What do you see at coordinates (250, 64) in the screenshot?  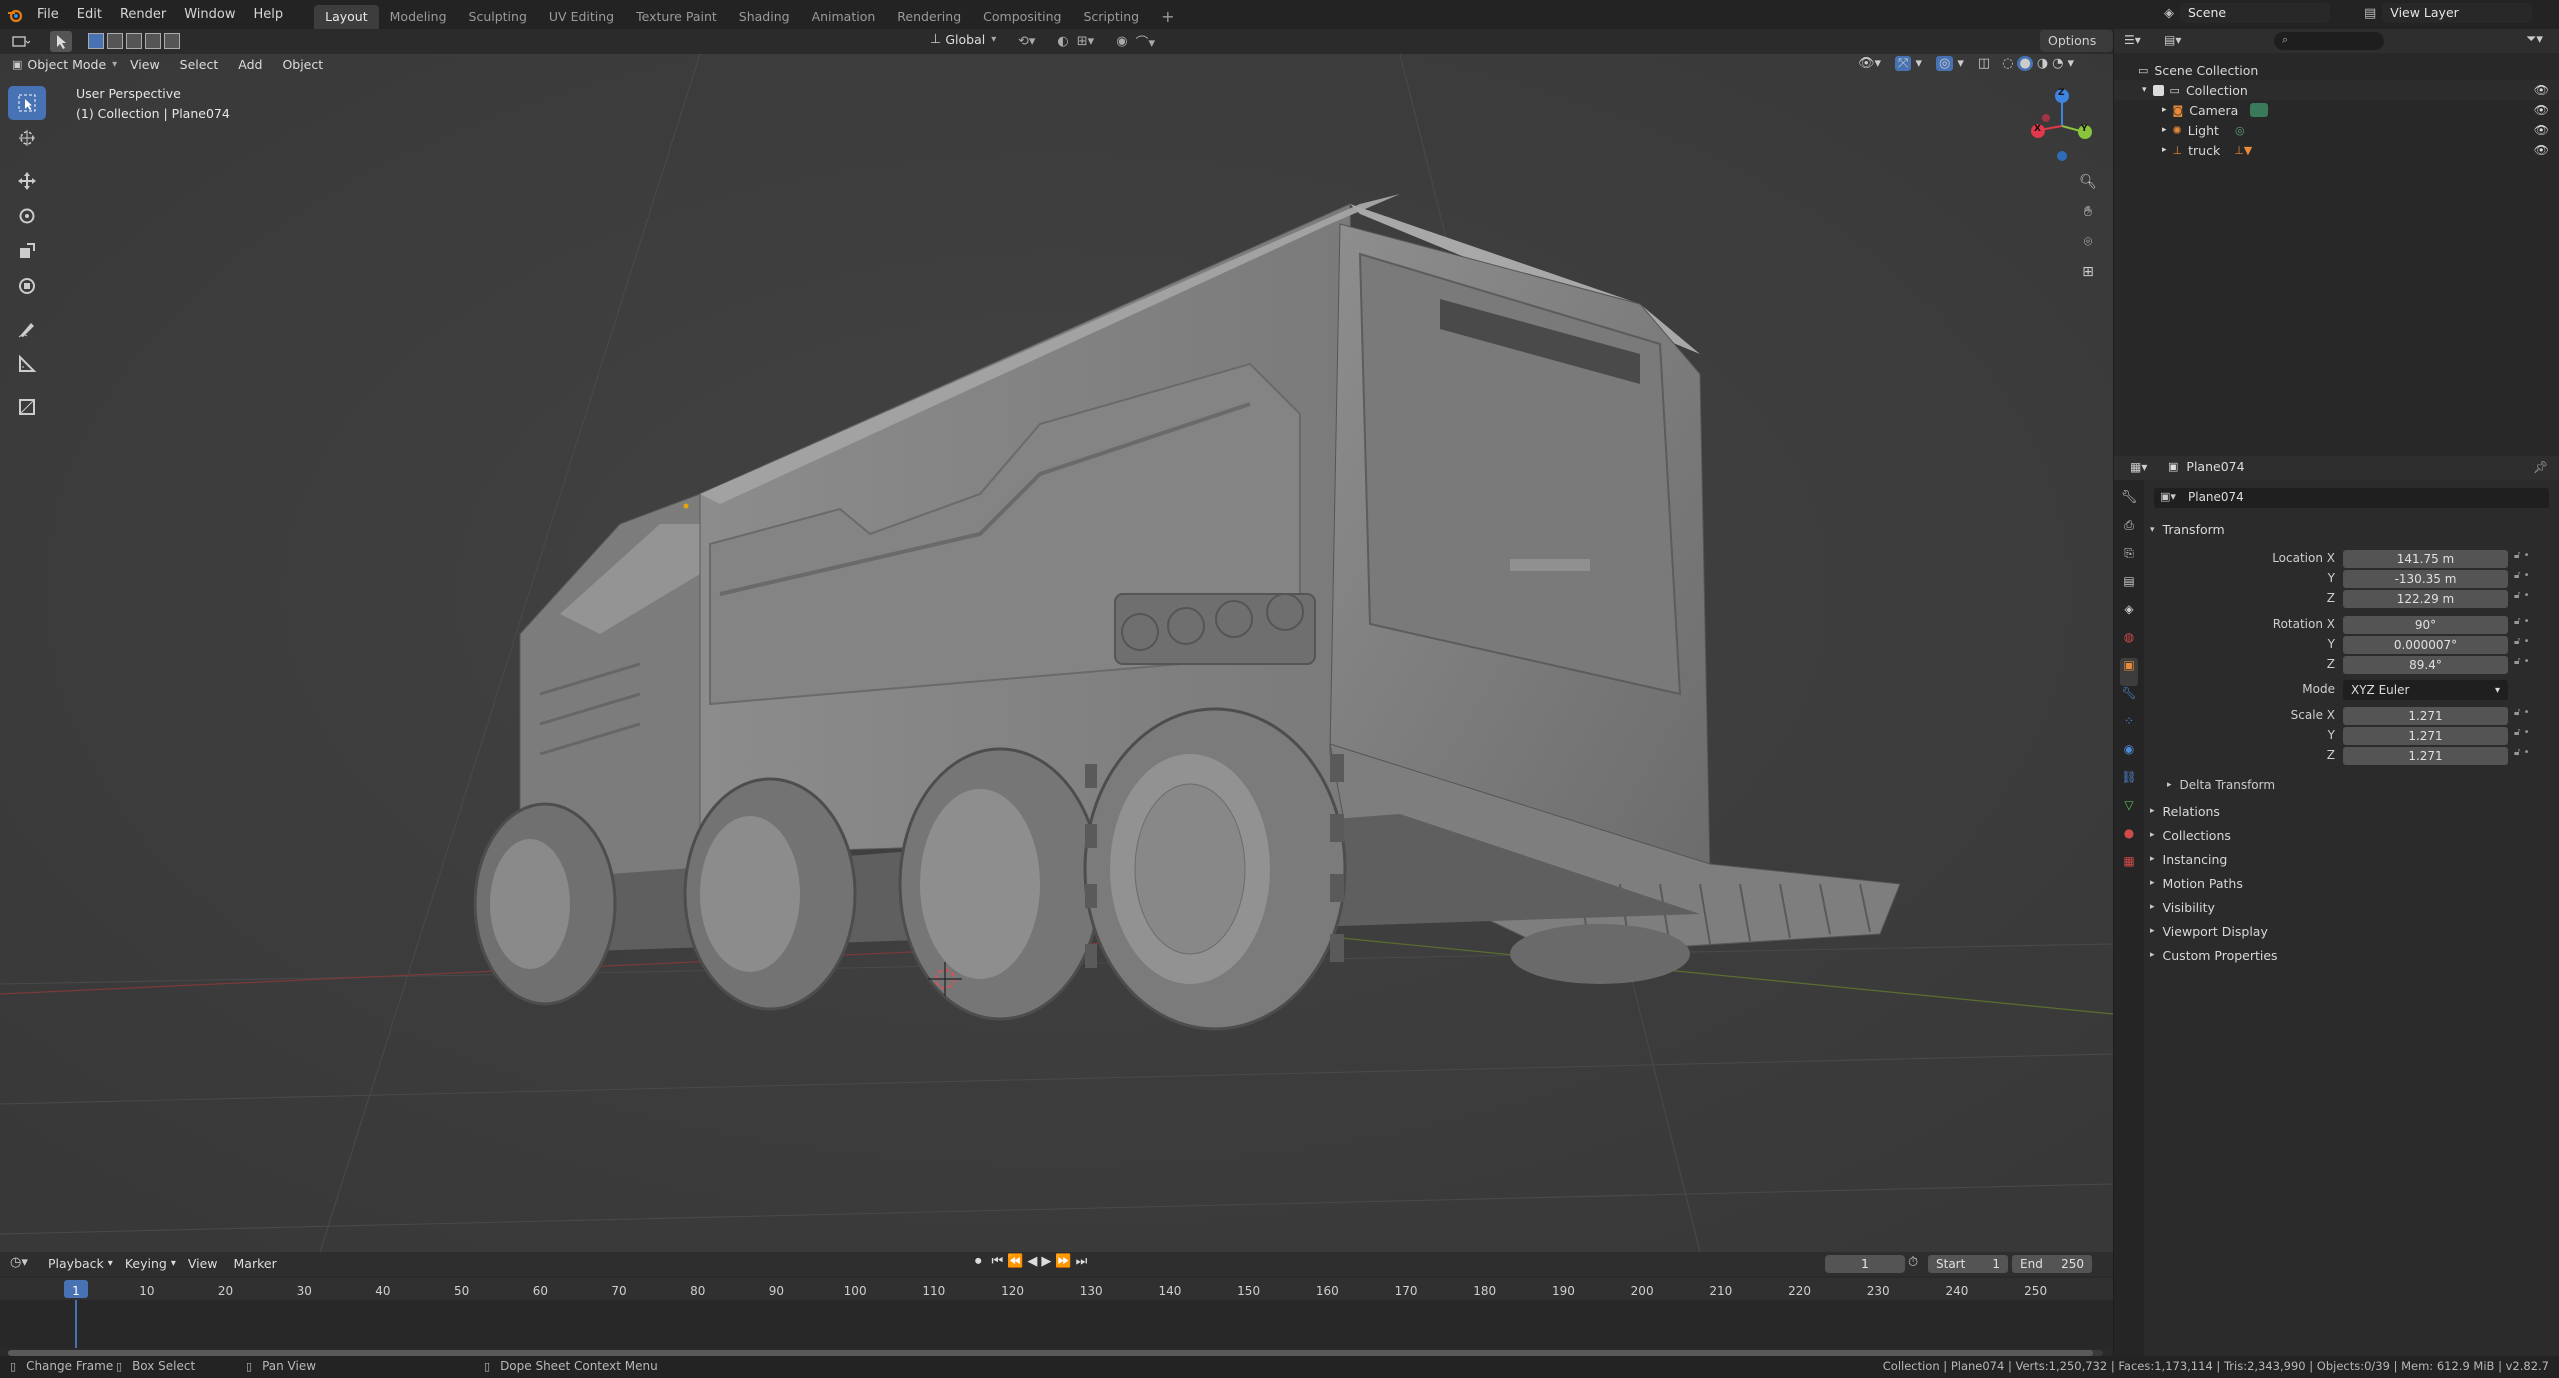 I see `menu-add: Add` at bounding box center [250, 64].